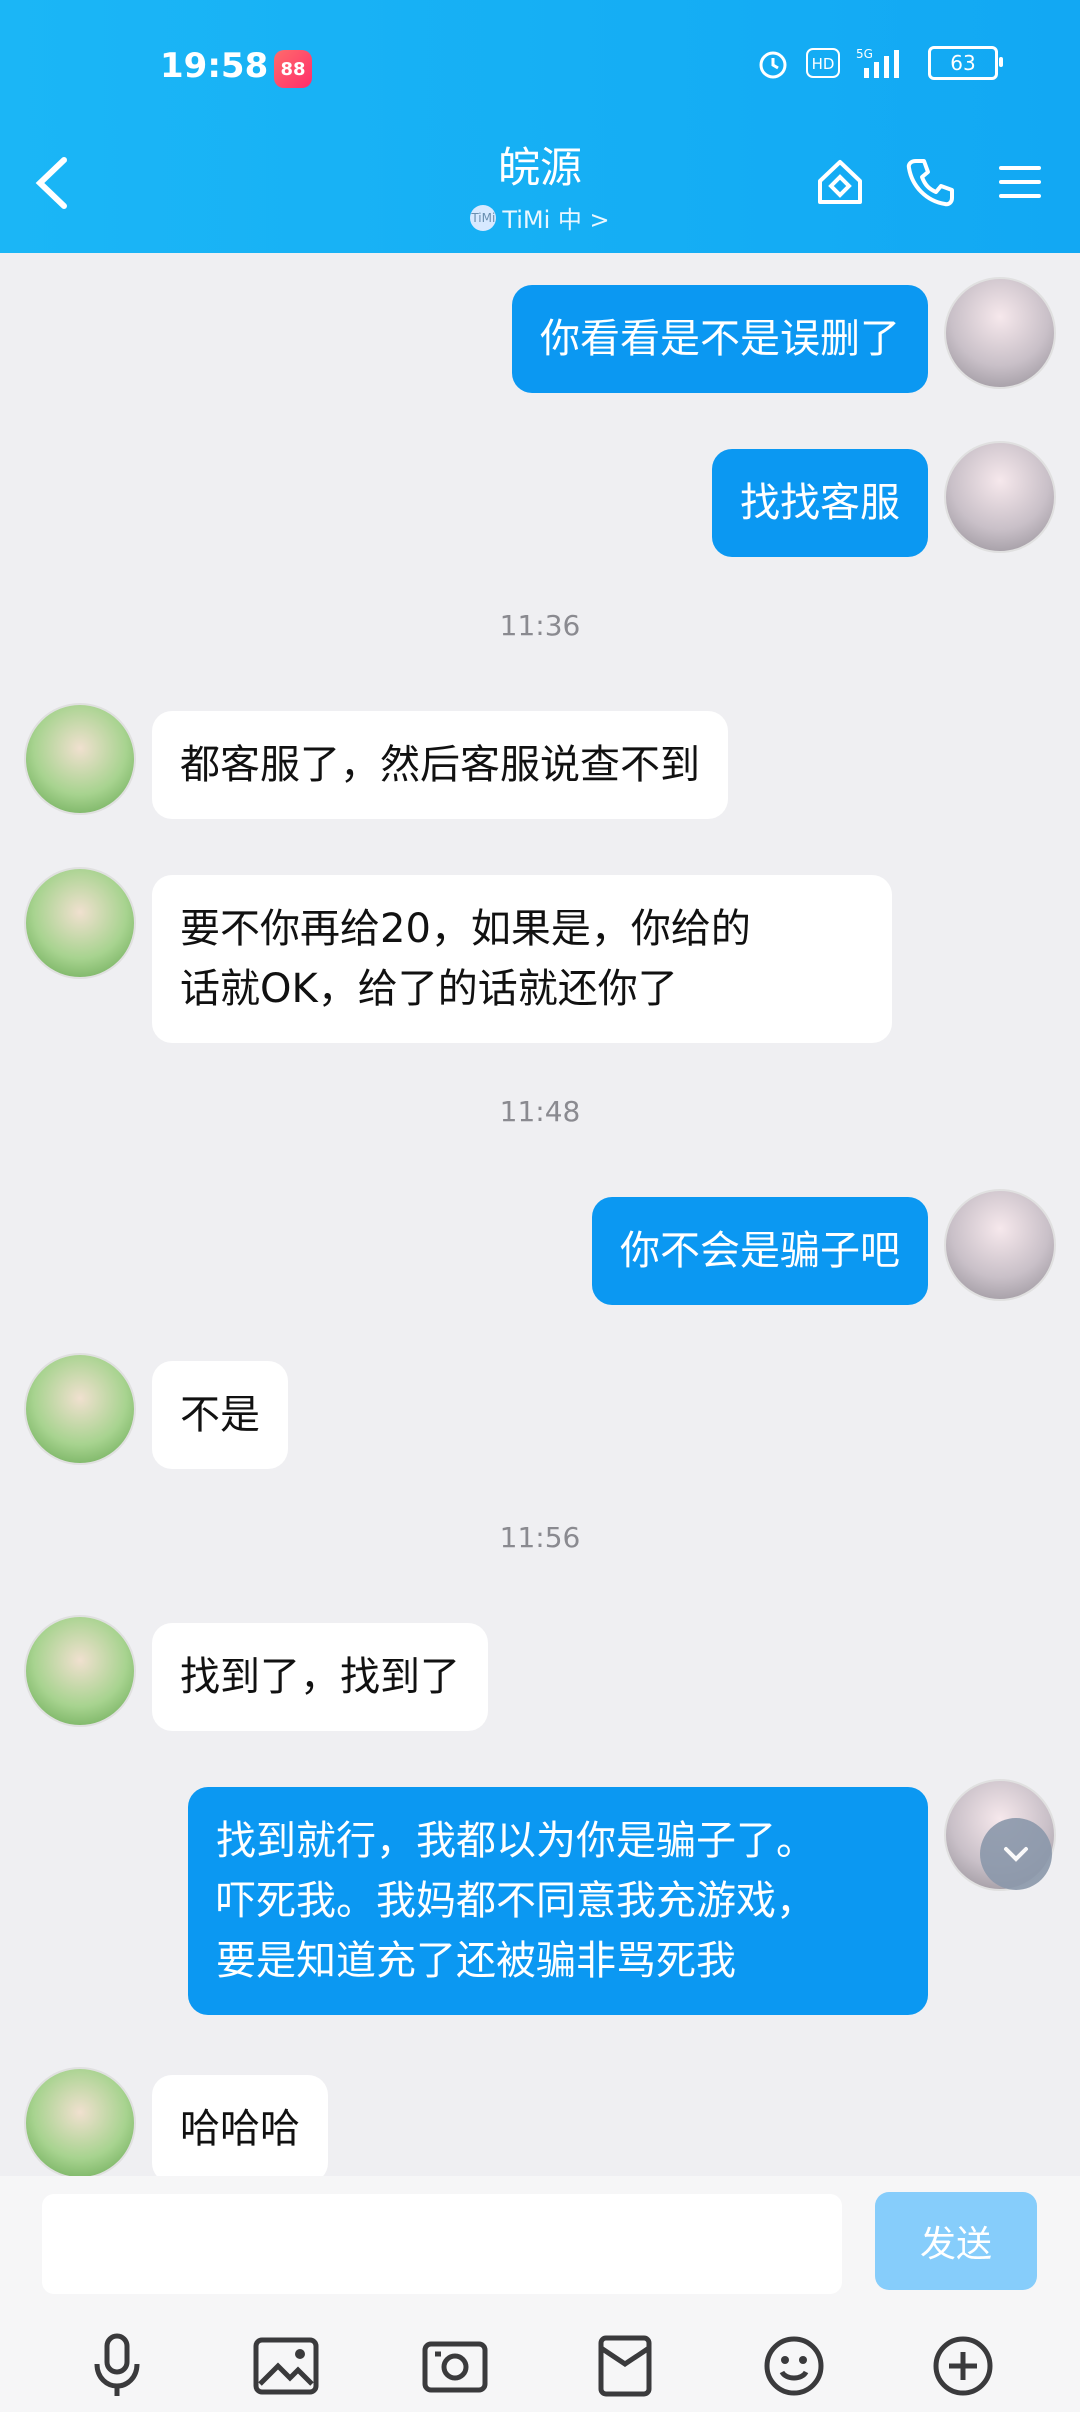 The height and width of the screenshot is (2412, 1080). Describe the element at coordinates (794, 2366) in the screenshot. I see `emoji-icon` at that location.